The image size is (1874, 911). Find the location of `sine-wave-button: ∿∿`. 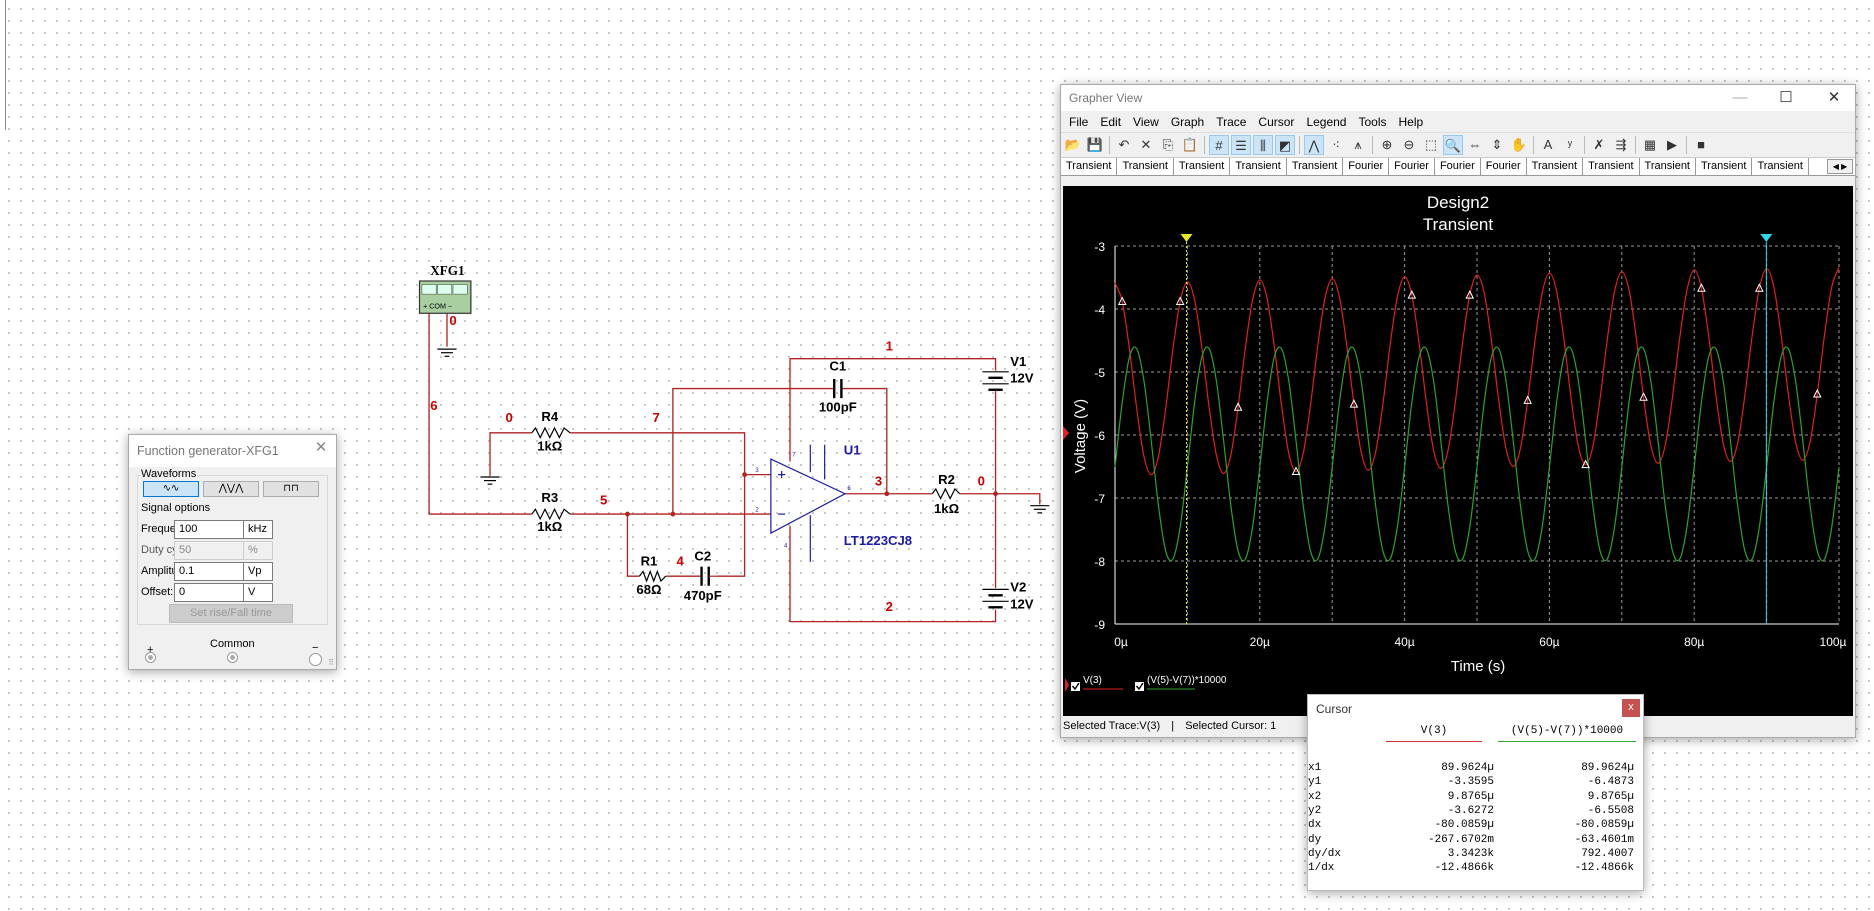

sine-wave-button: ∿∿ is located at coordinates (171, 489).